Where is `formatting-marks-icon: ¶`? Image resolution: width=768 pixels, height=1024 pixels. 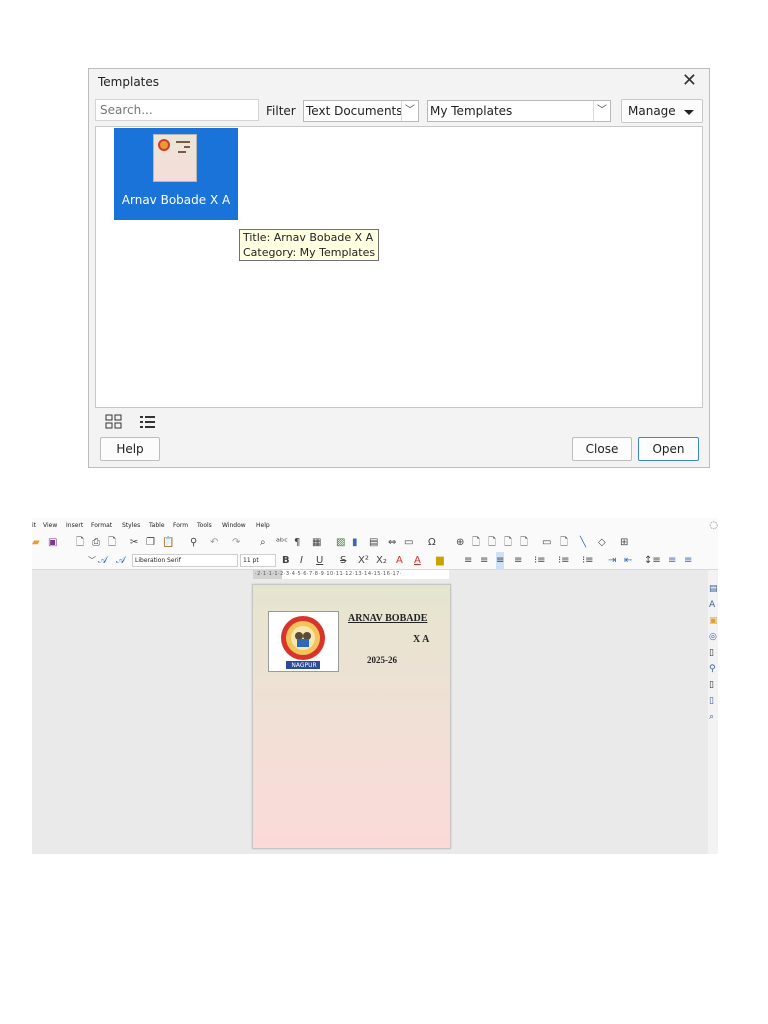 formatting-marks-icon: ¶ is located at coordinates (297, 543).